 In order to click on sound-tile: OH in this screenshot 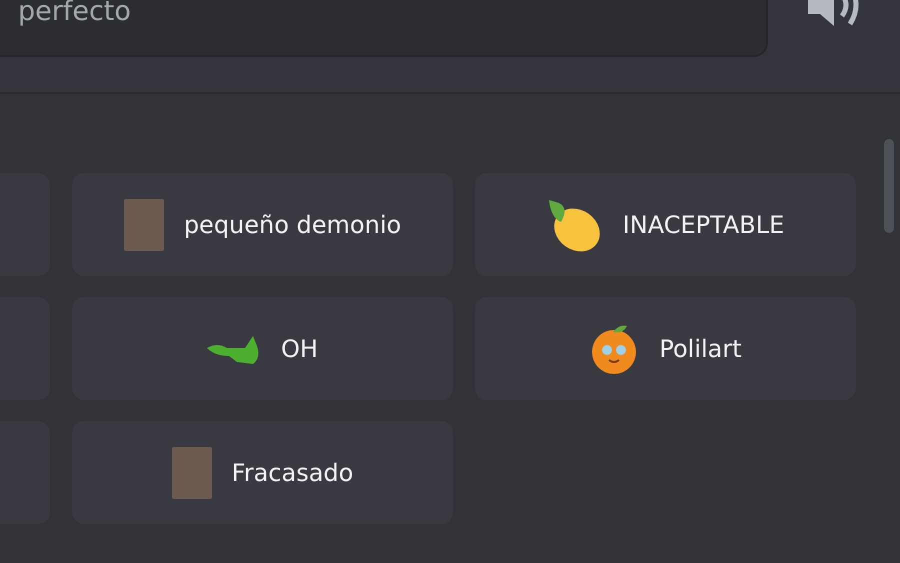, I will do `click(262, 348)`.